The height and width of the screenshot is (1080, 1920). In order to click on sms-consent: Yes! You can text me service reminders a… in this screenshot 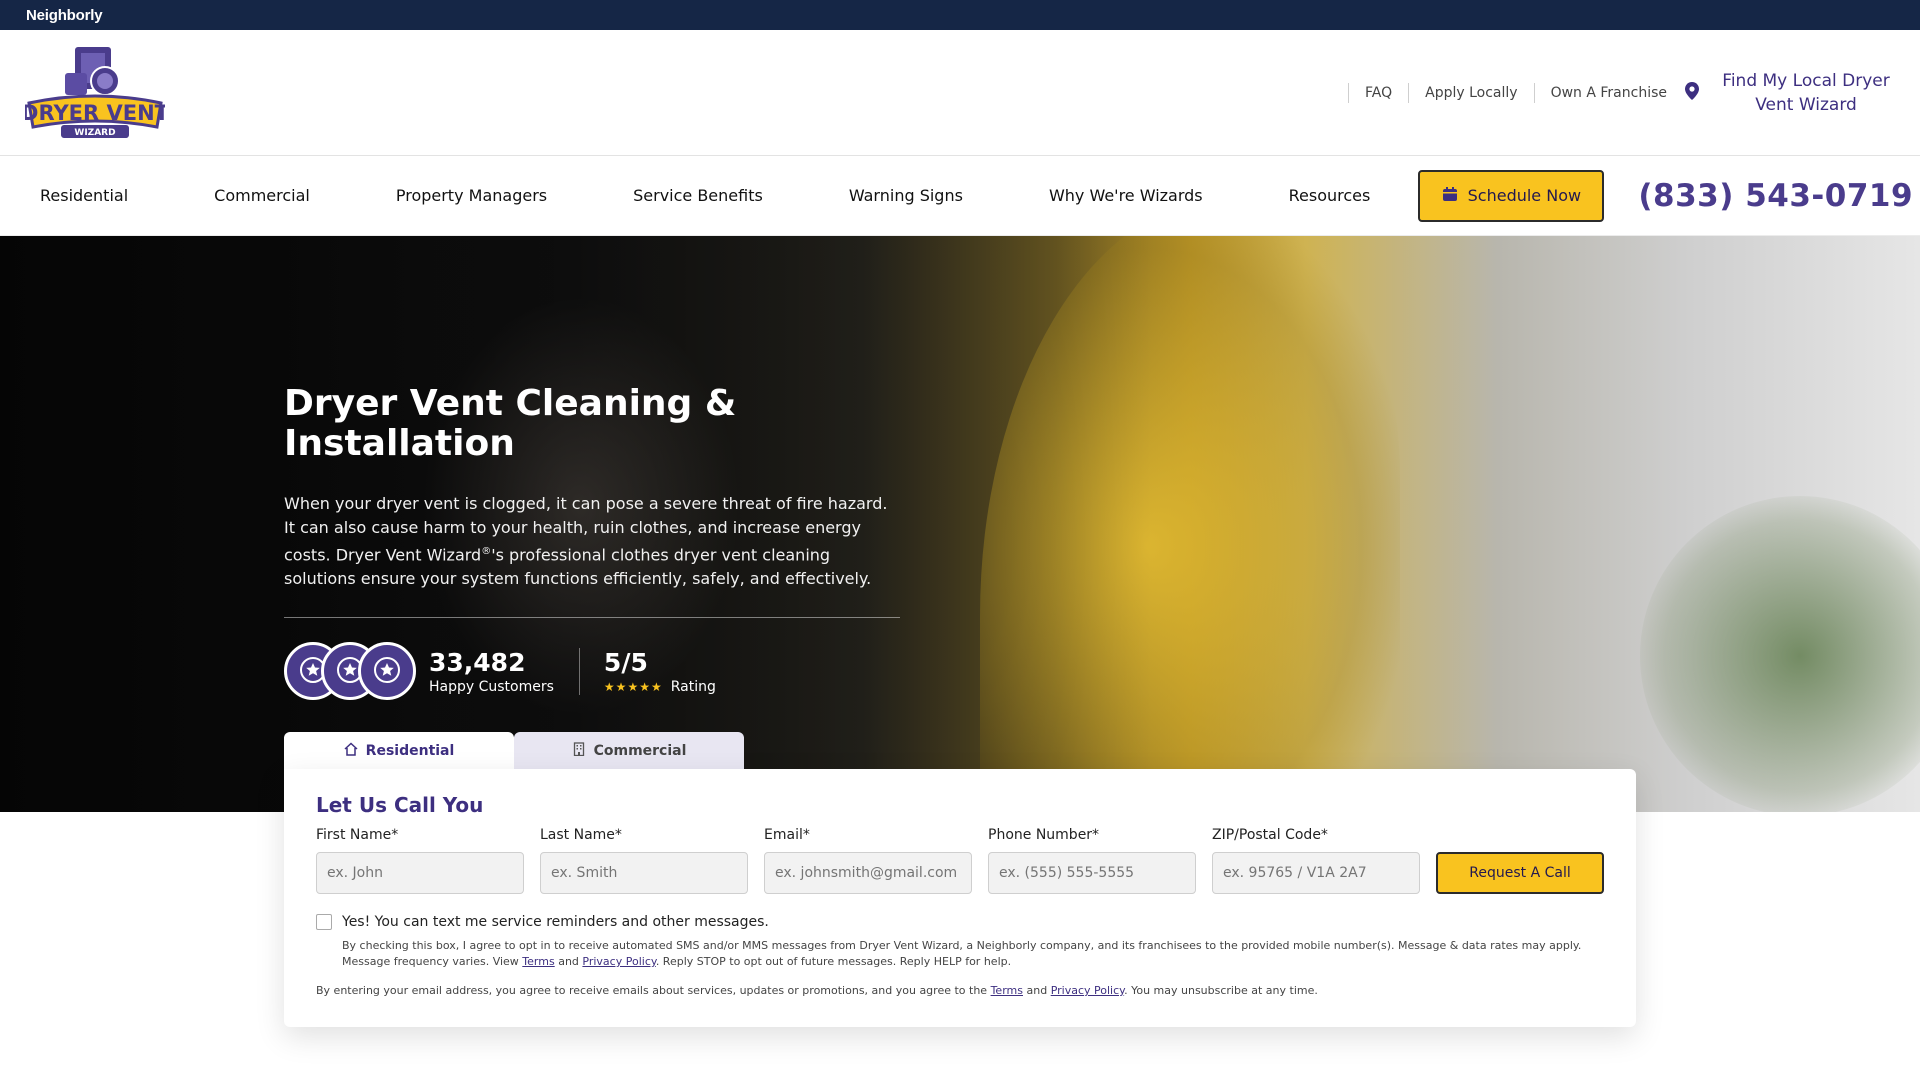, I will do `click(960, 922)`.